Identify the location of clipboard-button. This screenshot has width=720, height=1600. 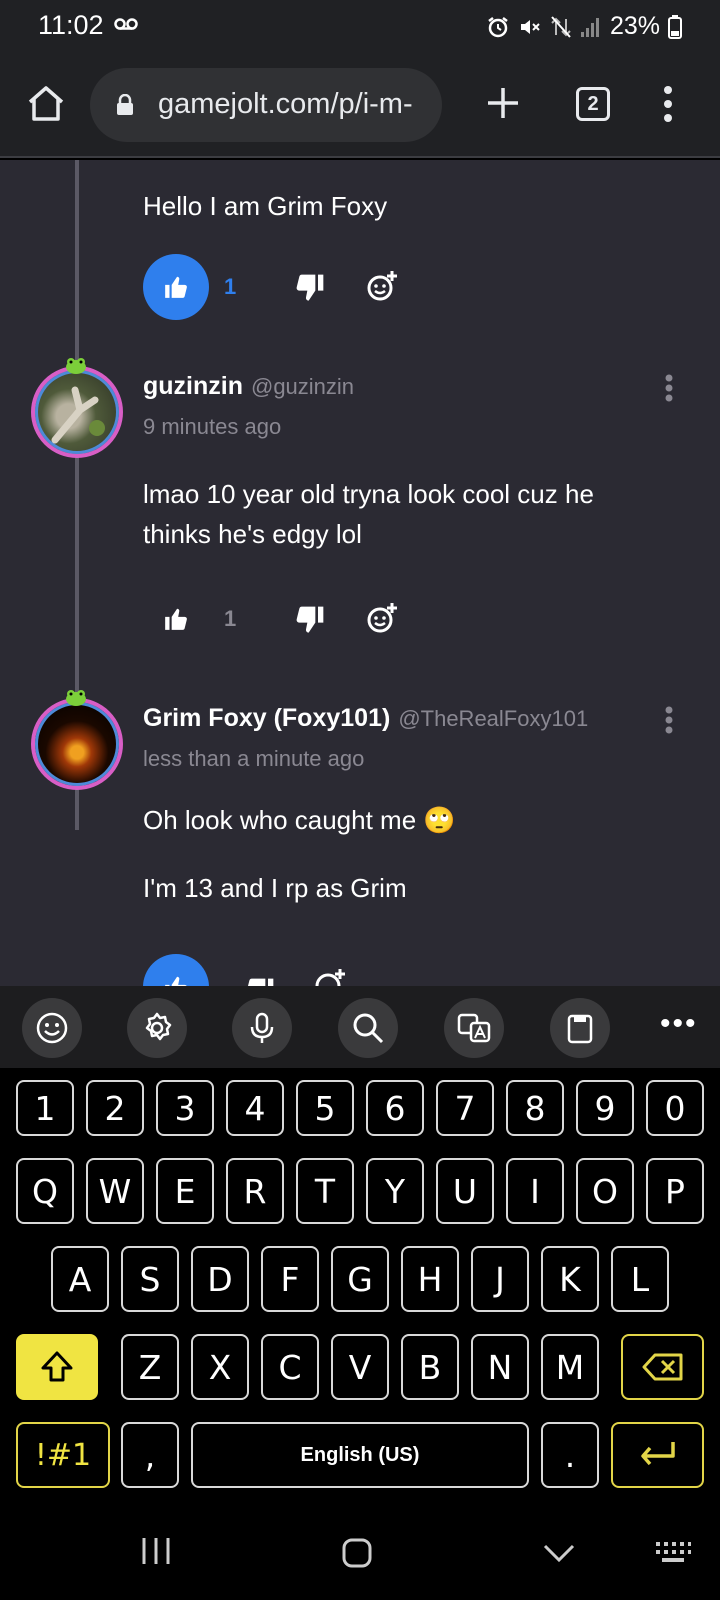
(580, 1028).